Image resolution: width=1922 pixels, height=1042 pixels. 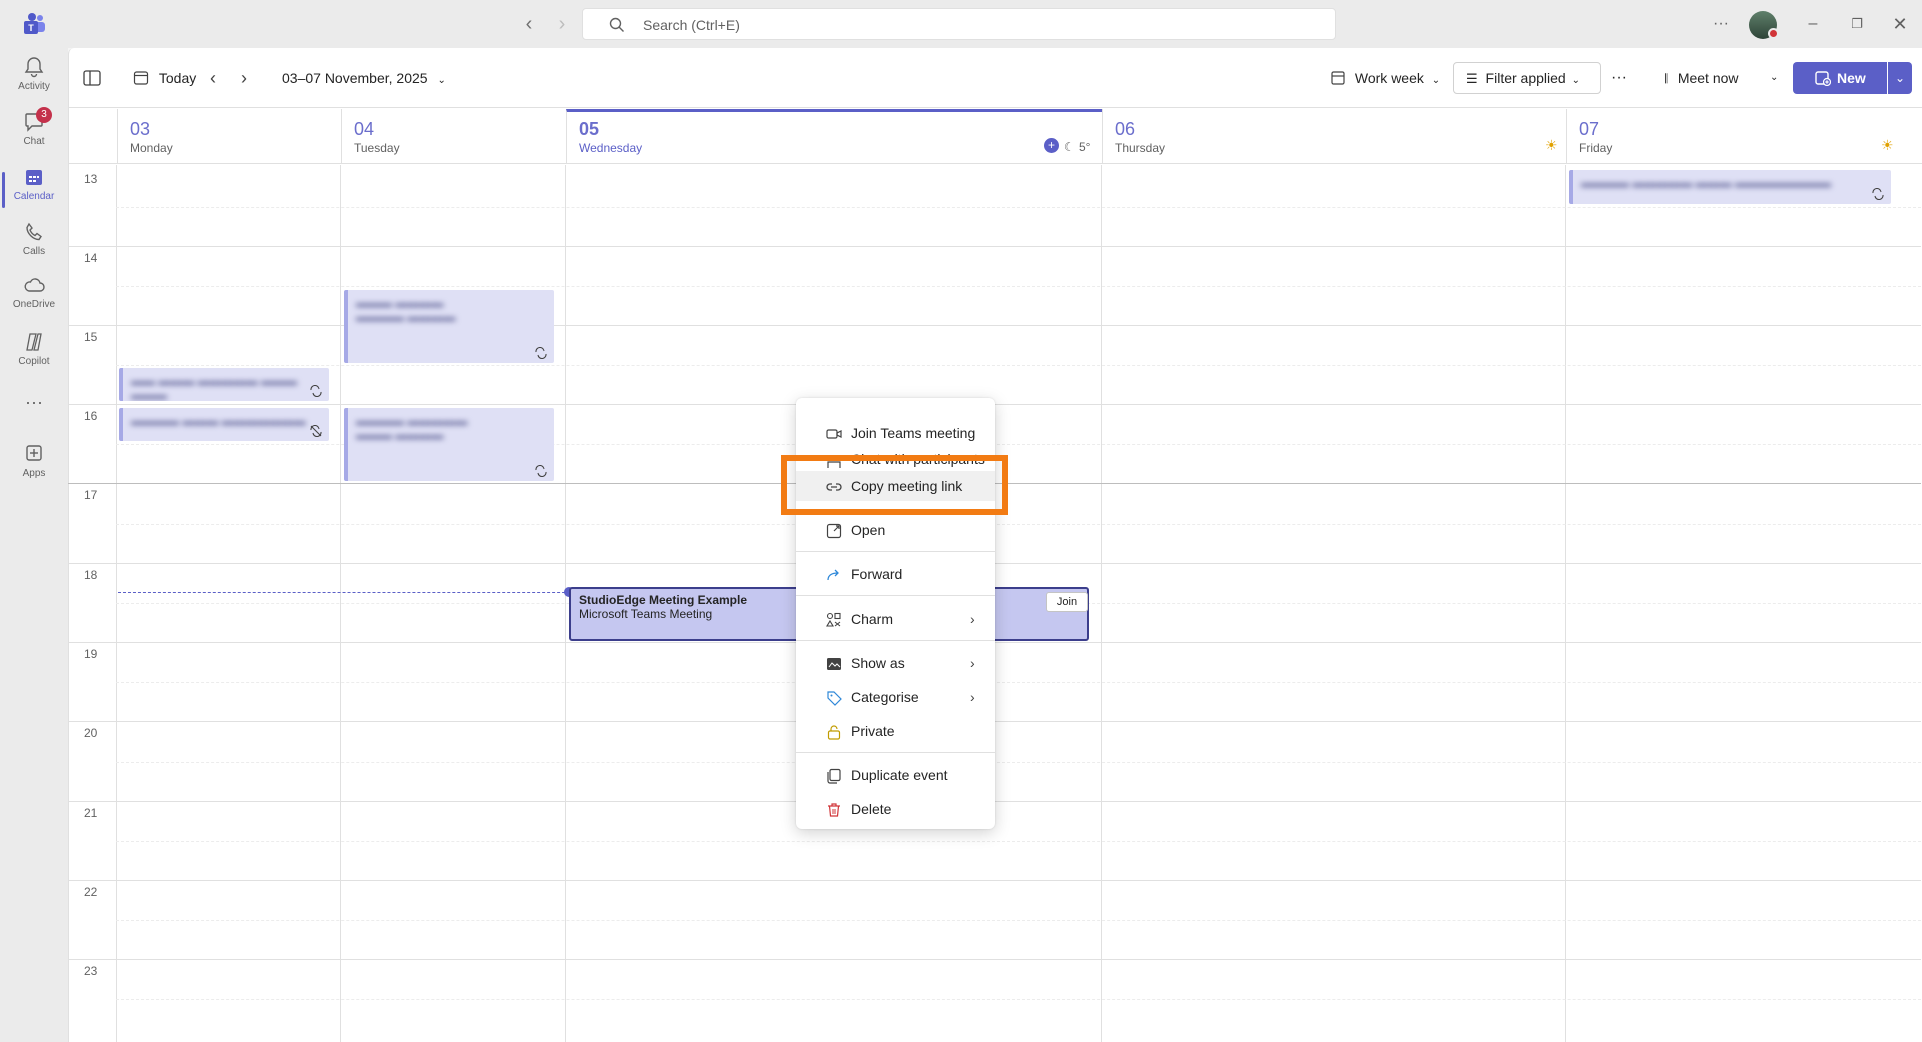 I want to click on menu-item-chat-with-participants: Chat with participants, so click(x=895, y=460).